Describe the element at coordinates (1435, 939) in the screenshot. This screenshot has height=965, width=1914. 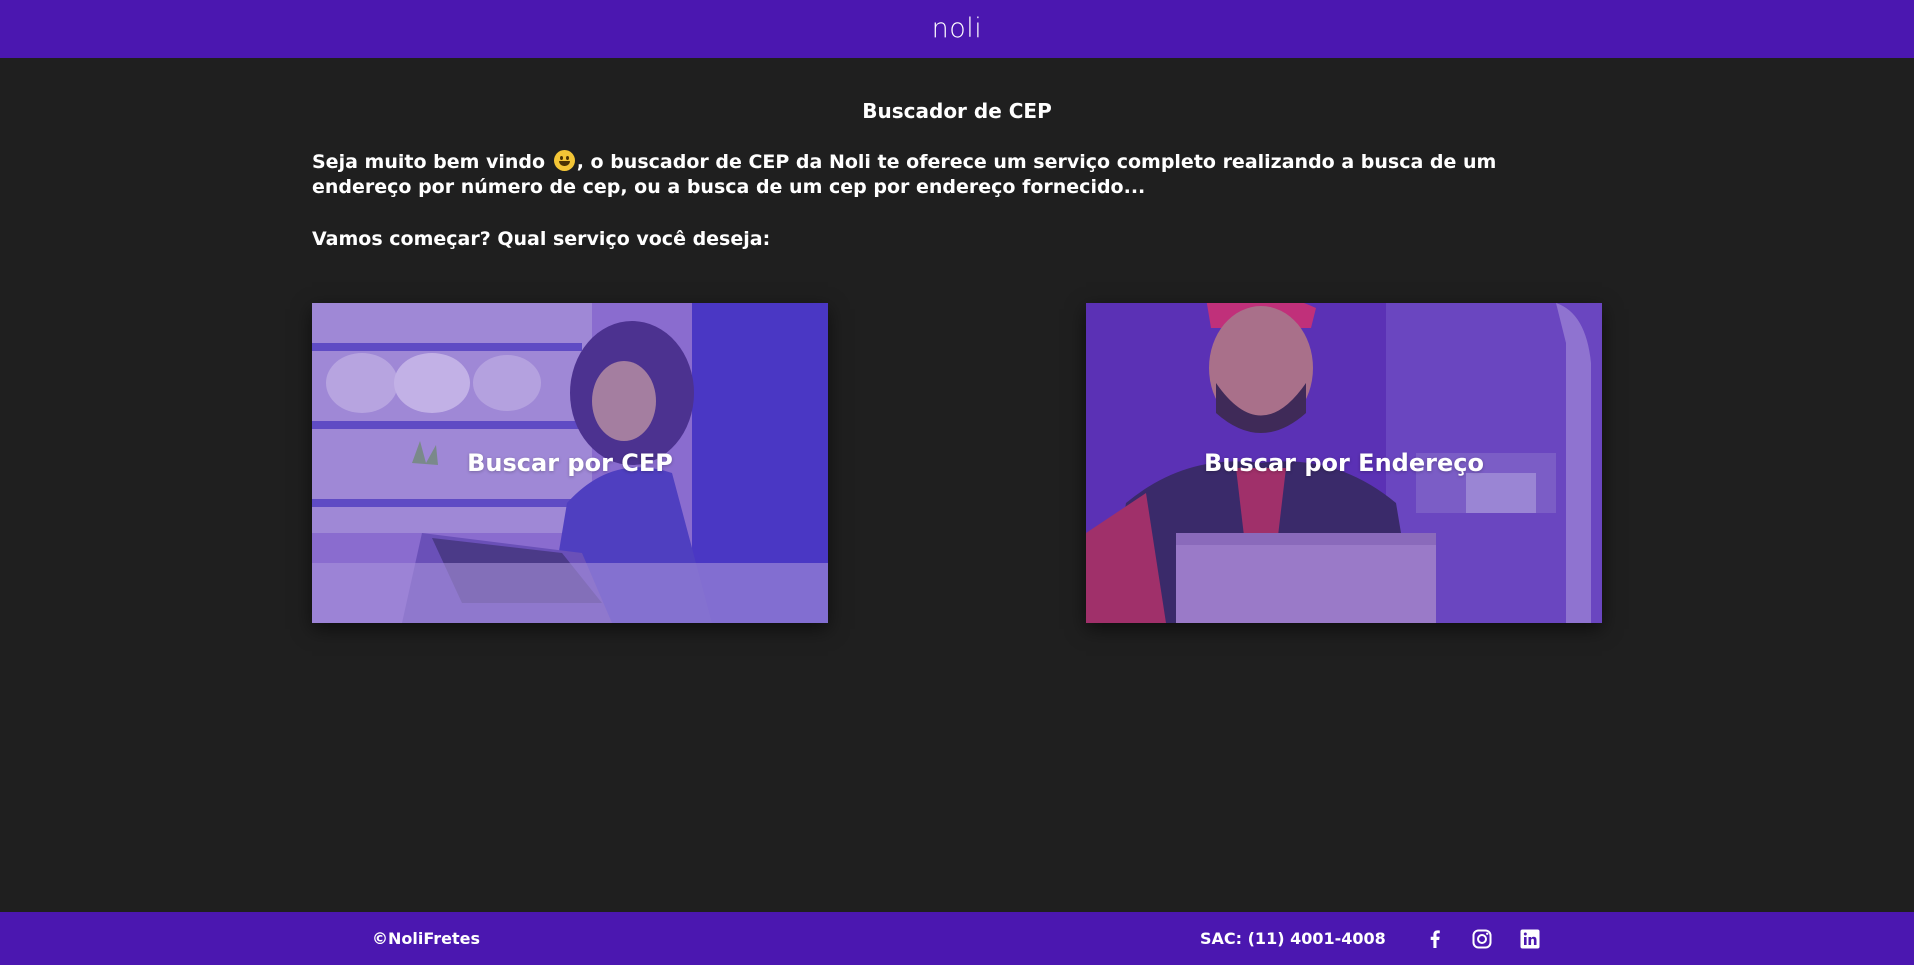
I see `facebook-icon` at that location.